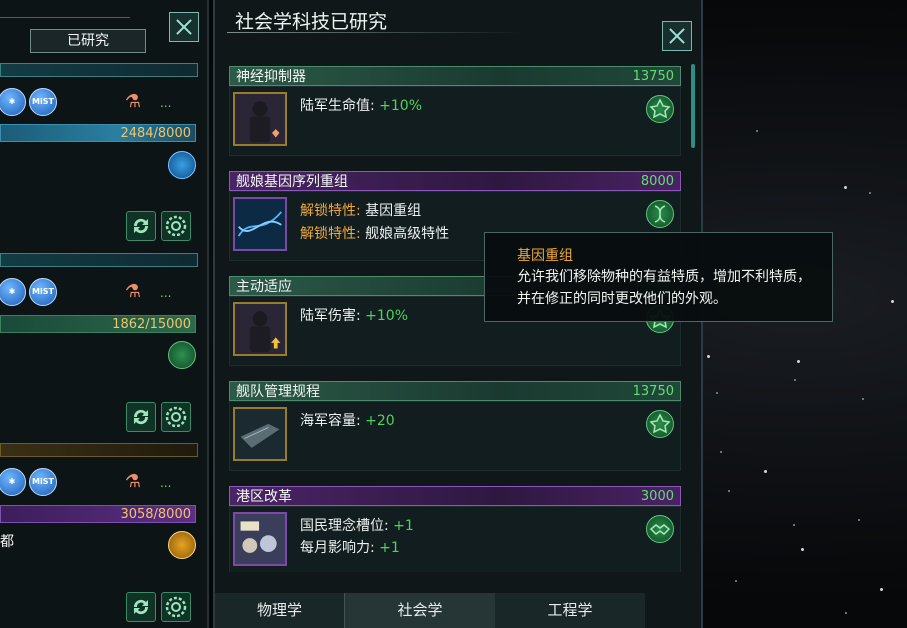 Image resolution: width=907 pixels, height=628 pixels. Describe the element at coordinates (455, 496) in the screenshot. I see `tech-header: 港区改革 3000` at that location.